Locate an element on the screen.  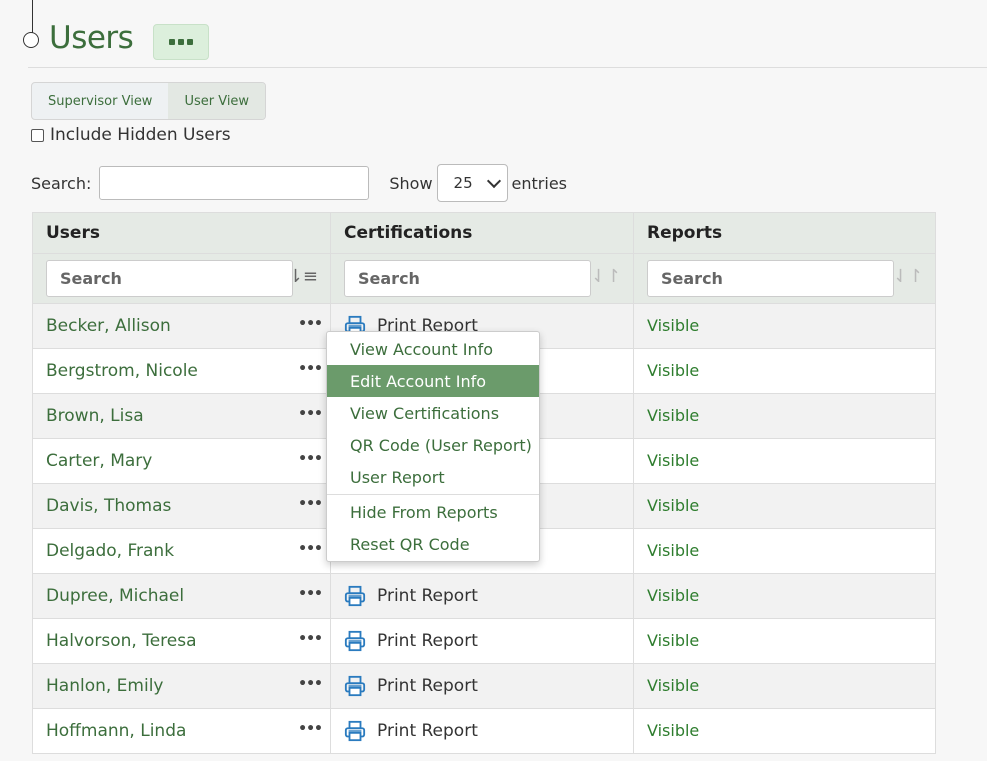
supervisor-view-button: Supervisor View is located at coordinates (100, 101).